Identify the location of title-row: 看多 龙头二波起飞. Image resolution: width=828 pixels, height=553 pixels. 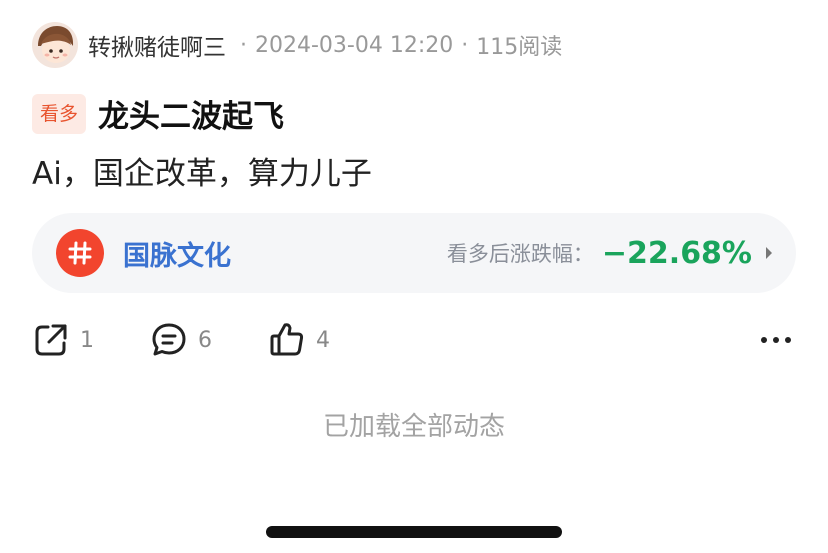
(158, 113).